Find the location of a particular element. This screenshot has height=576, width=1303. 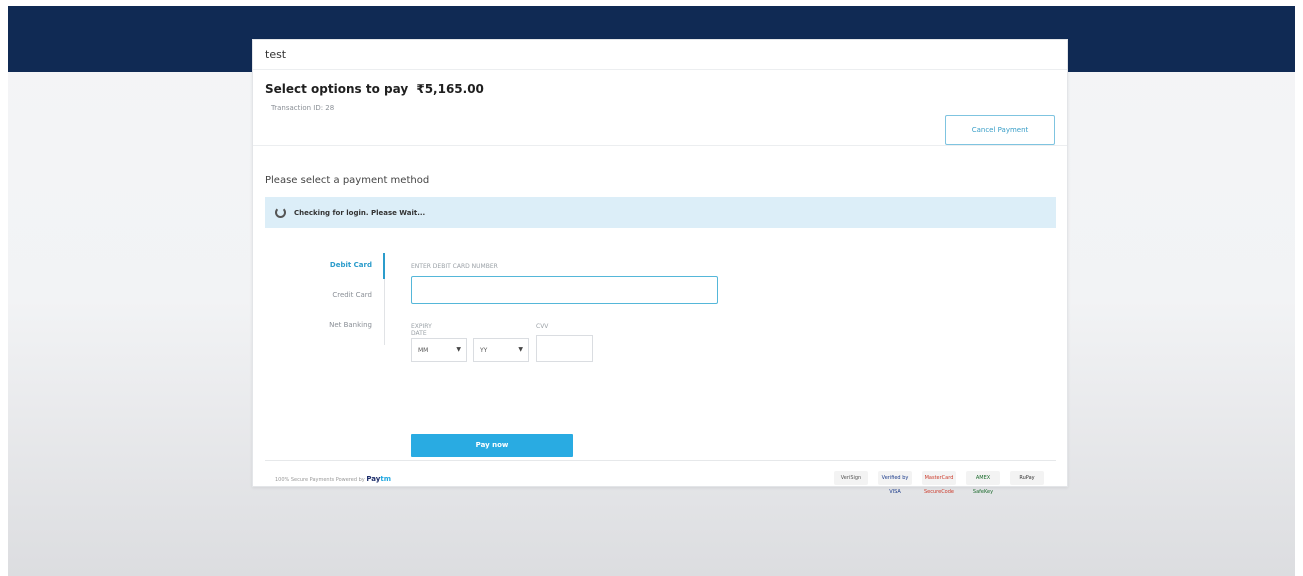

secure-payments-text: 100% Secure Payments Powered by Paytm is located at coordinates (333, 479).